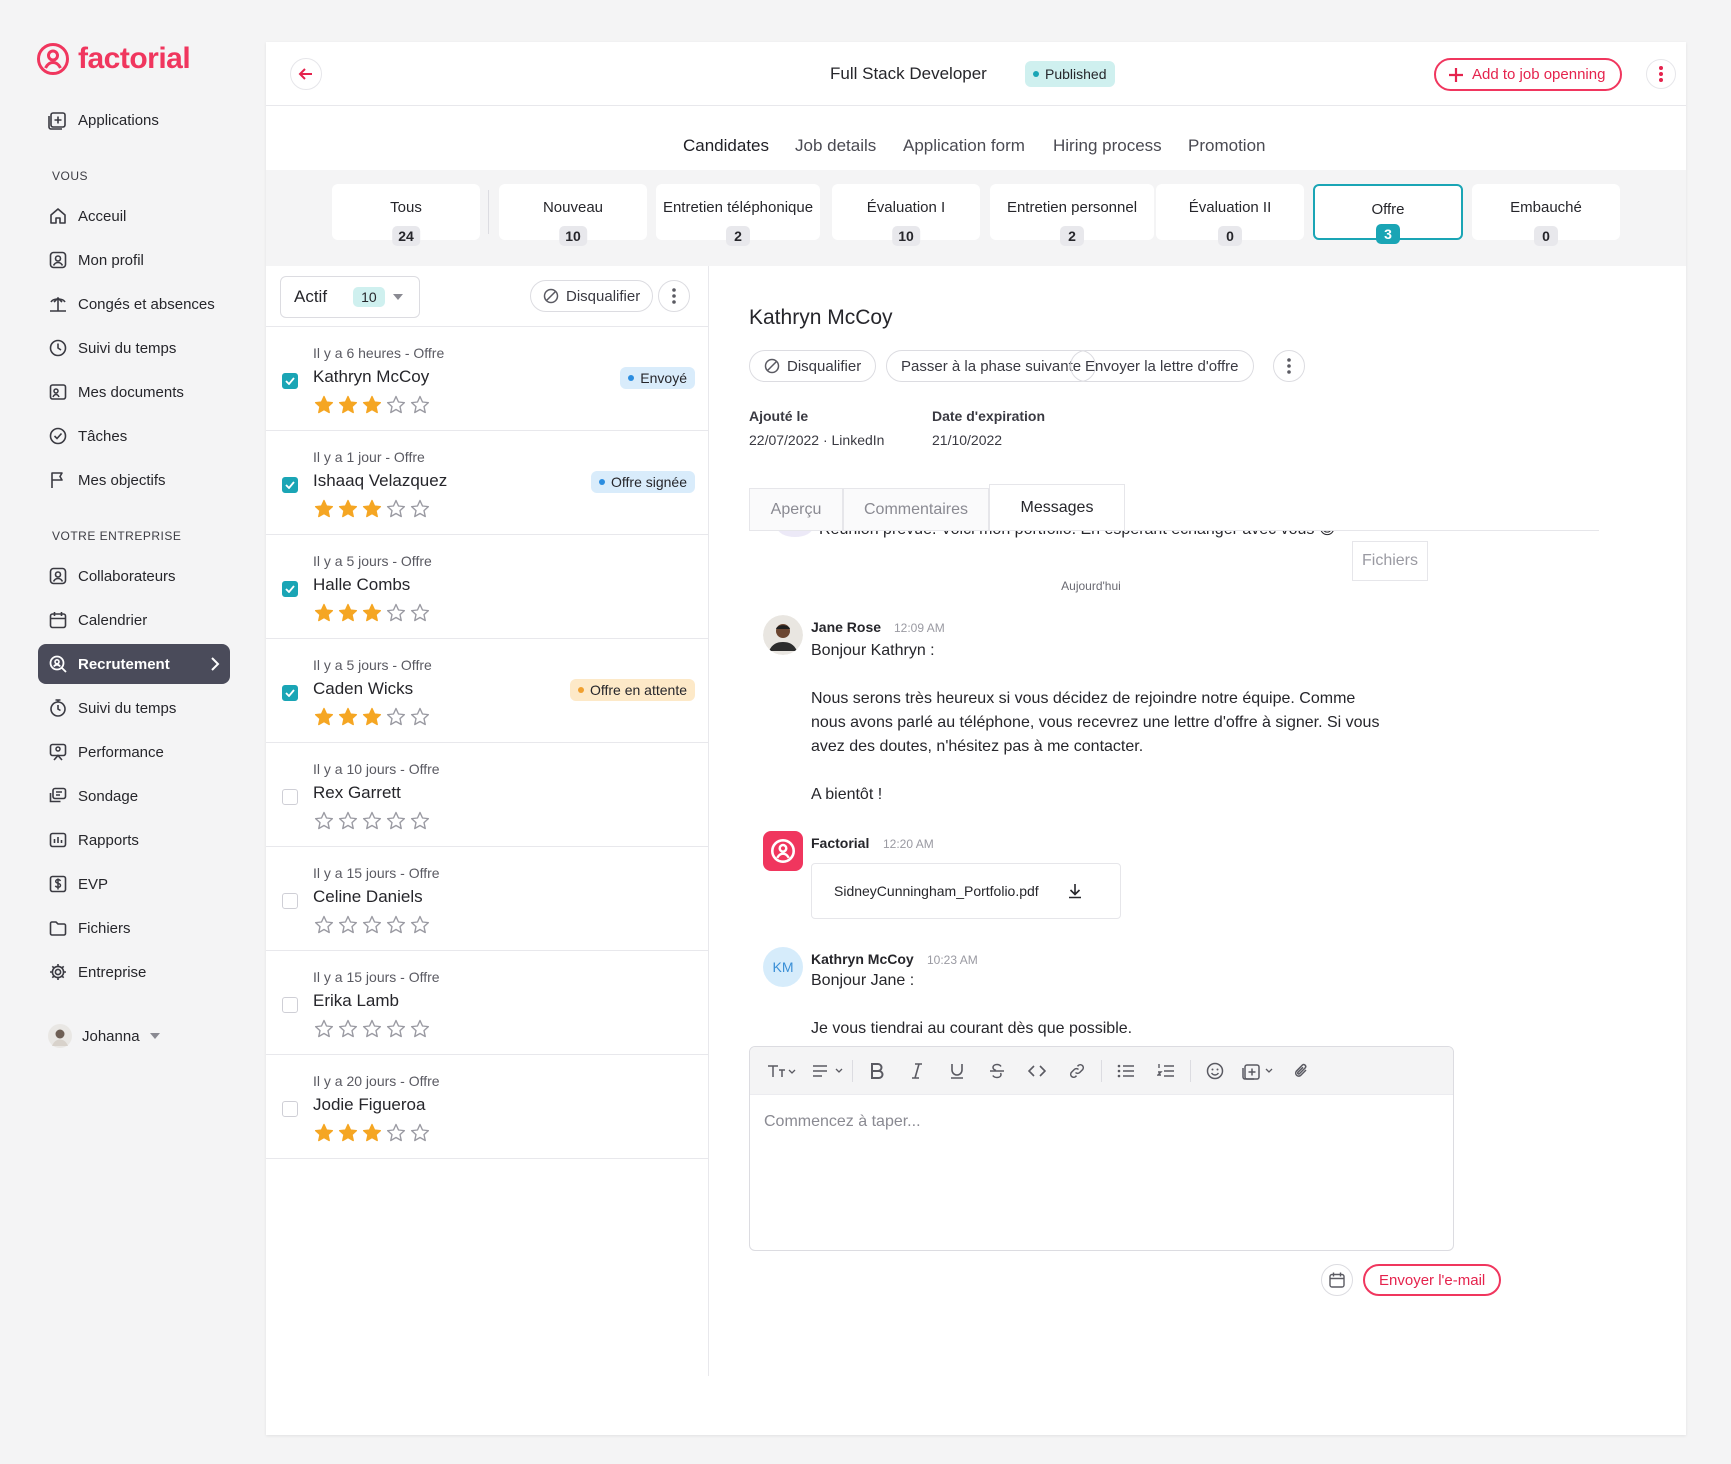  What do you see at coordinates (782, 1071) in the screenshot?
I see `text-size-button` at bounding box center [782, 1071].